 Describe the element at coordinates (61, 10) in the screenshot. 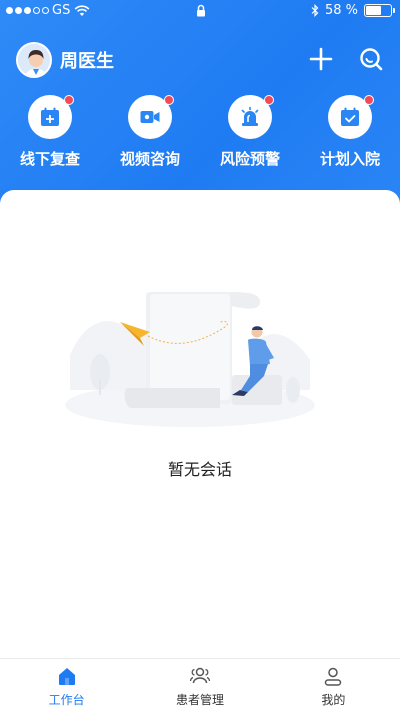

I see `carrier-name: GS` at that location.